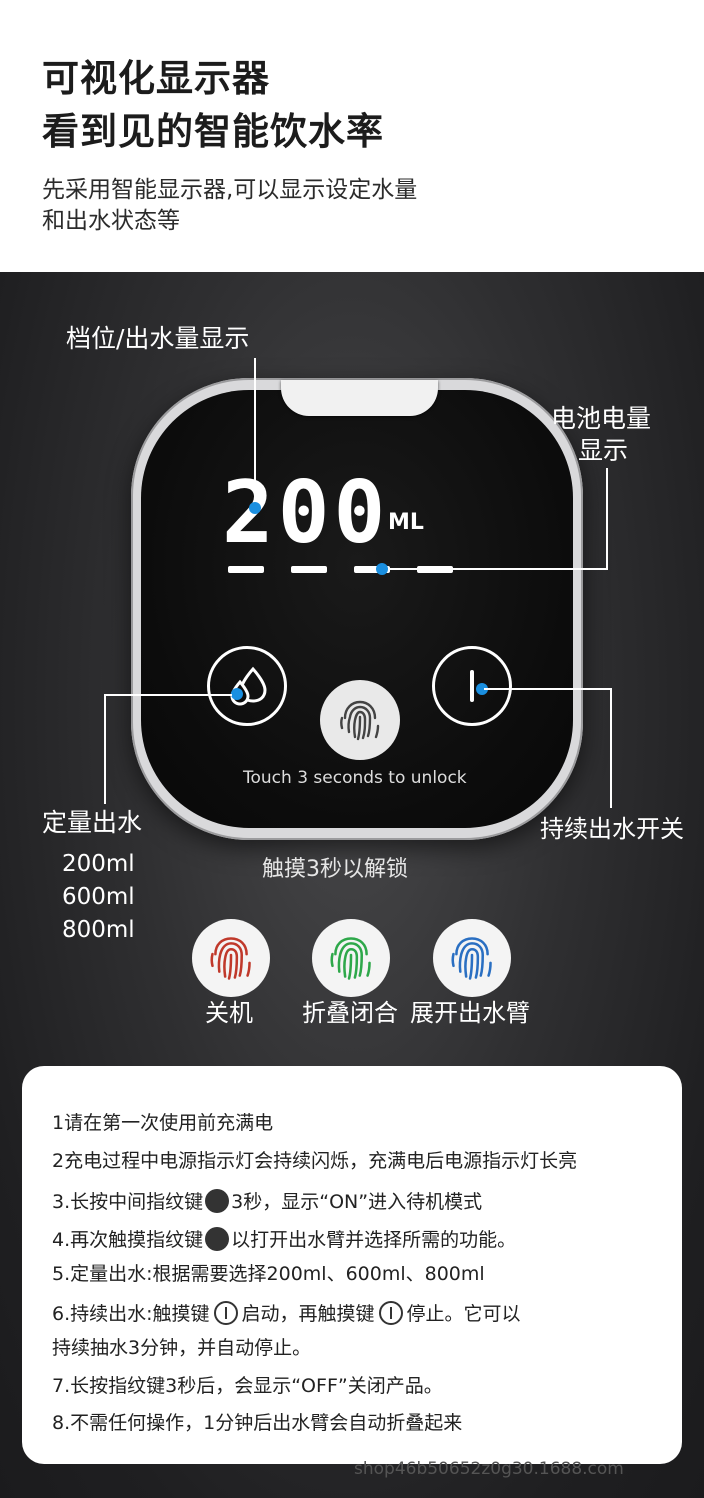 This screenshot has width=704, height=1498. I want to click on instruction-line: 5.定量出水:根据需要选择200ml、600ml、800ml, so click(268, 1274).